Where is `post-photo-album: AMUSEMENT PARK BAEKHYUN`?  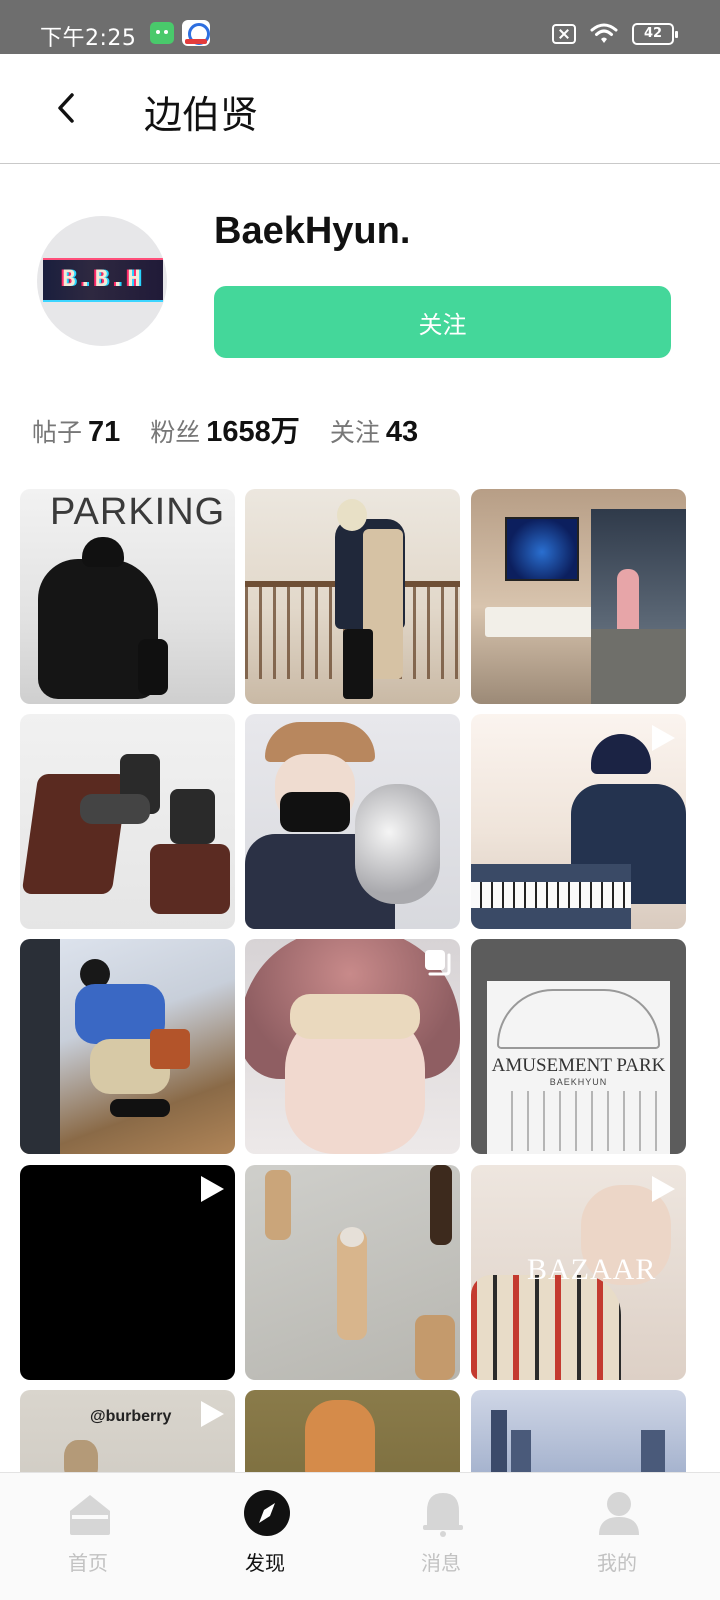 post-photo-album: AMUSEMENT PARK BAEKHYUN is located at coordinates (578, 1067).